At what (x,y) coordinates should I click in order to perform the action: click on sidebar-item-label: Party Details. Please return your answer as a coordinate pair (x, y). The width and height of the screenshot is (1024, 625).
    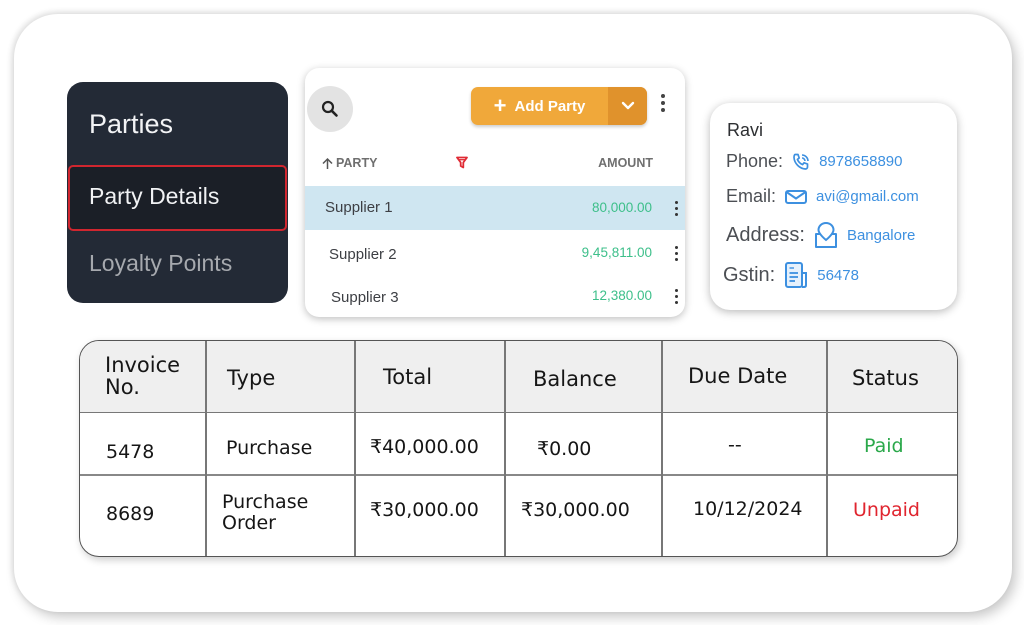
    Looking at the image, I should click on (154, 196).